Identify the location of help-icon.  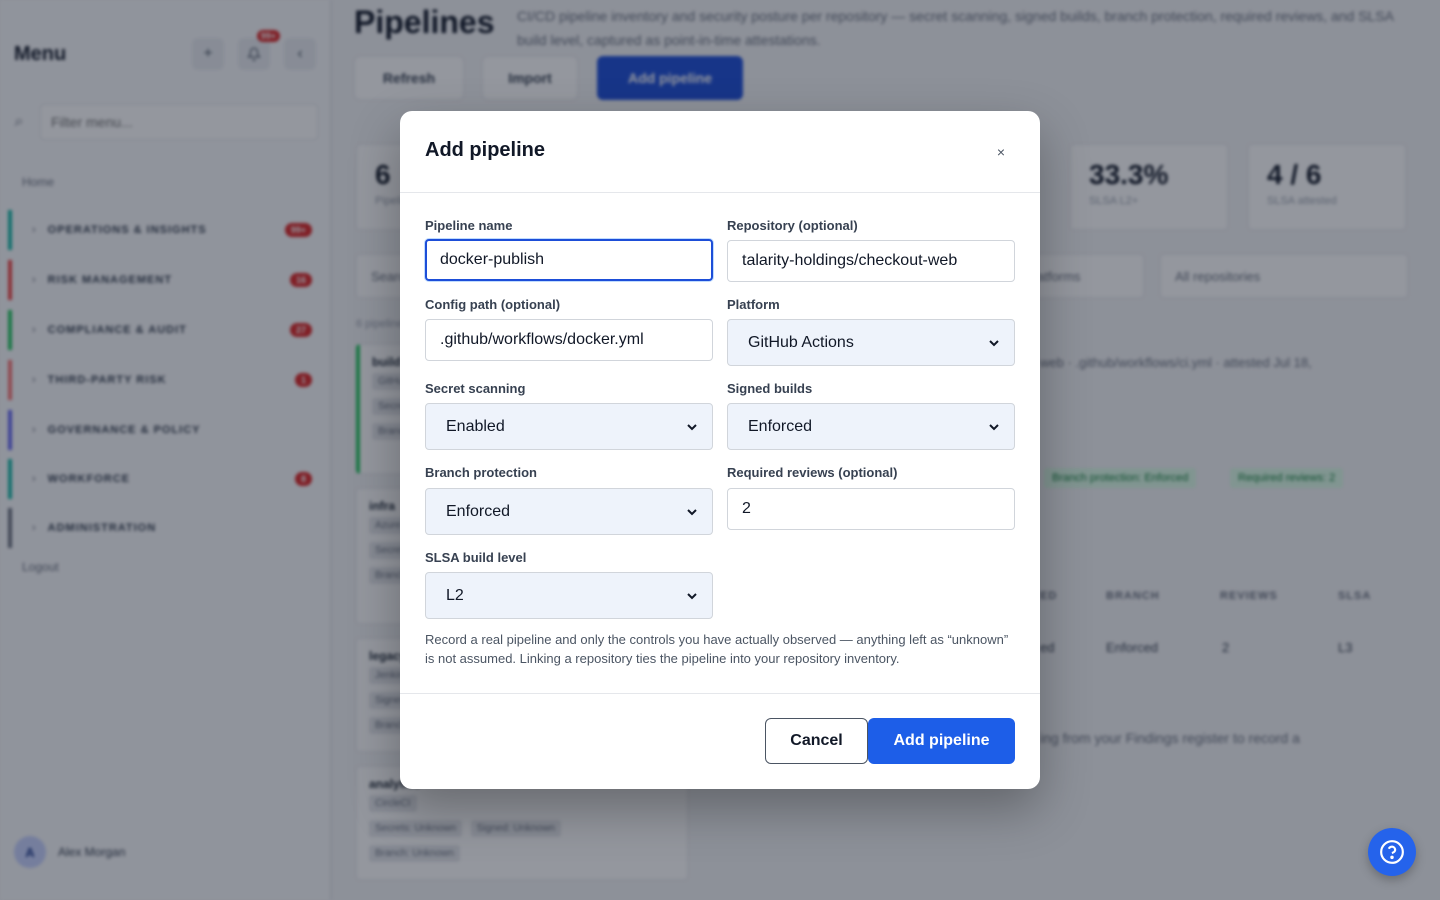
(1392, 852).